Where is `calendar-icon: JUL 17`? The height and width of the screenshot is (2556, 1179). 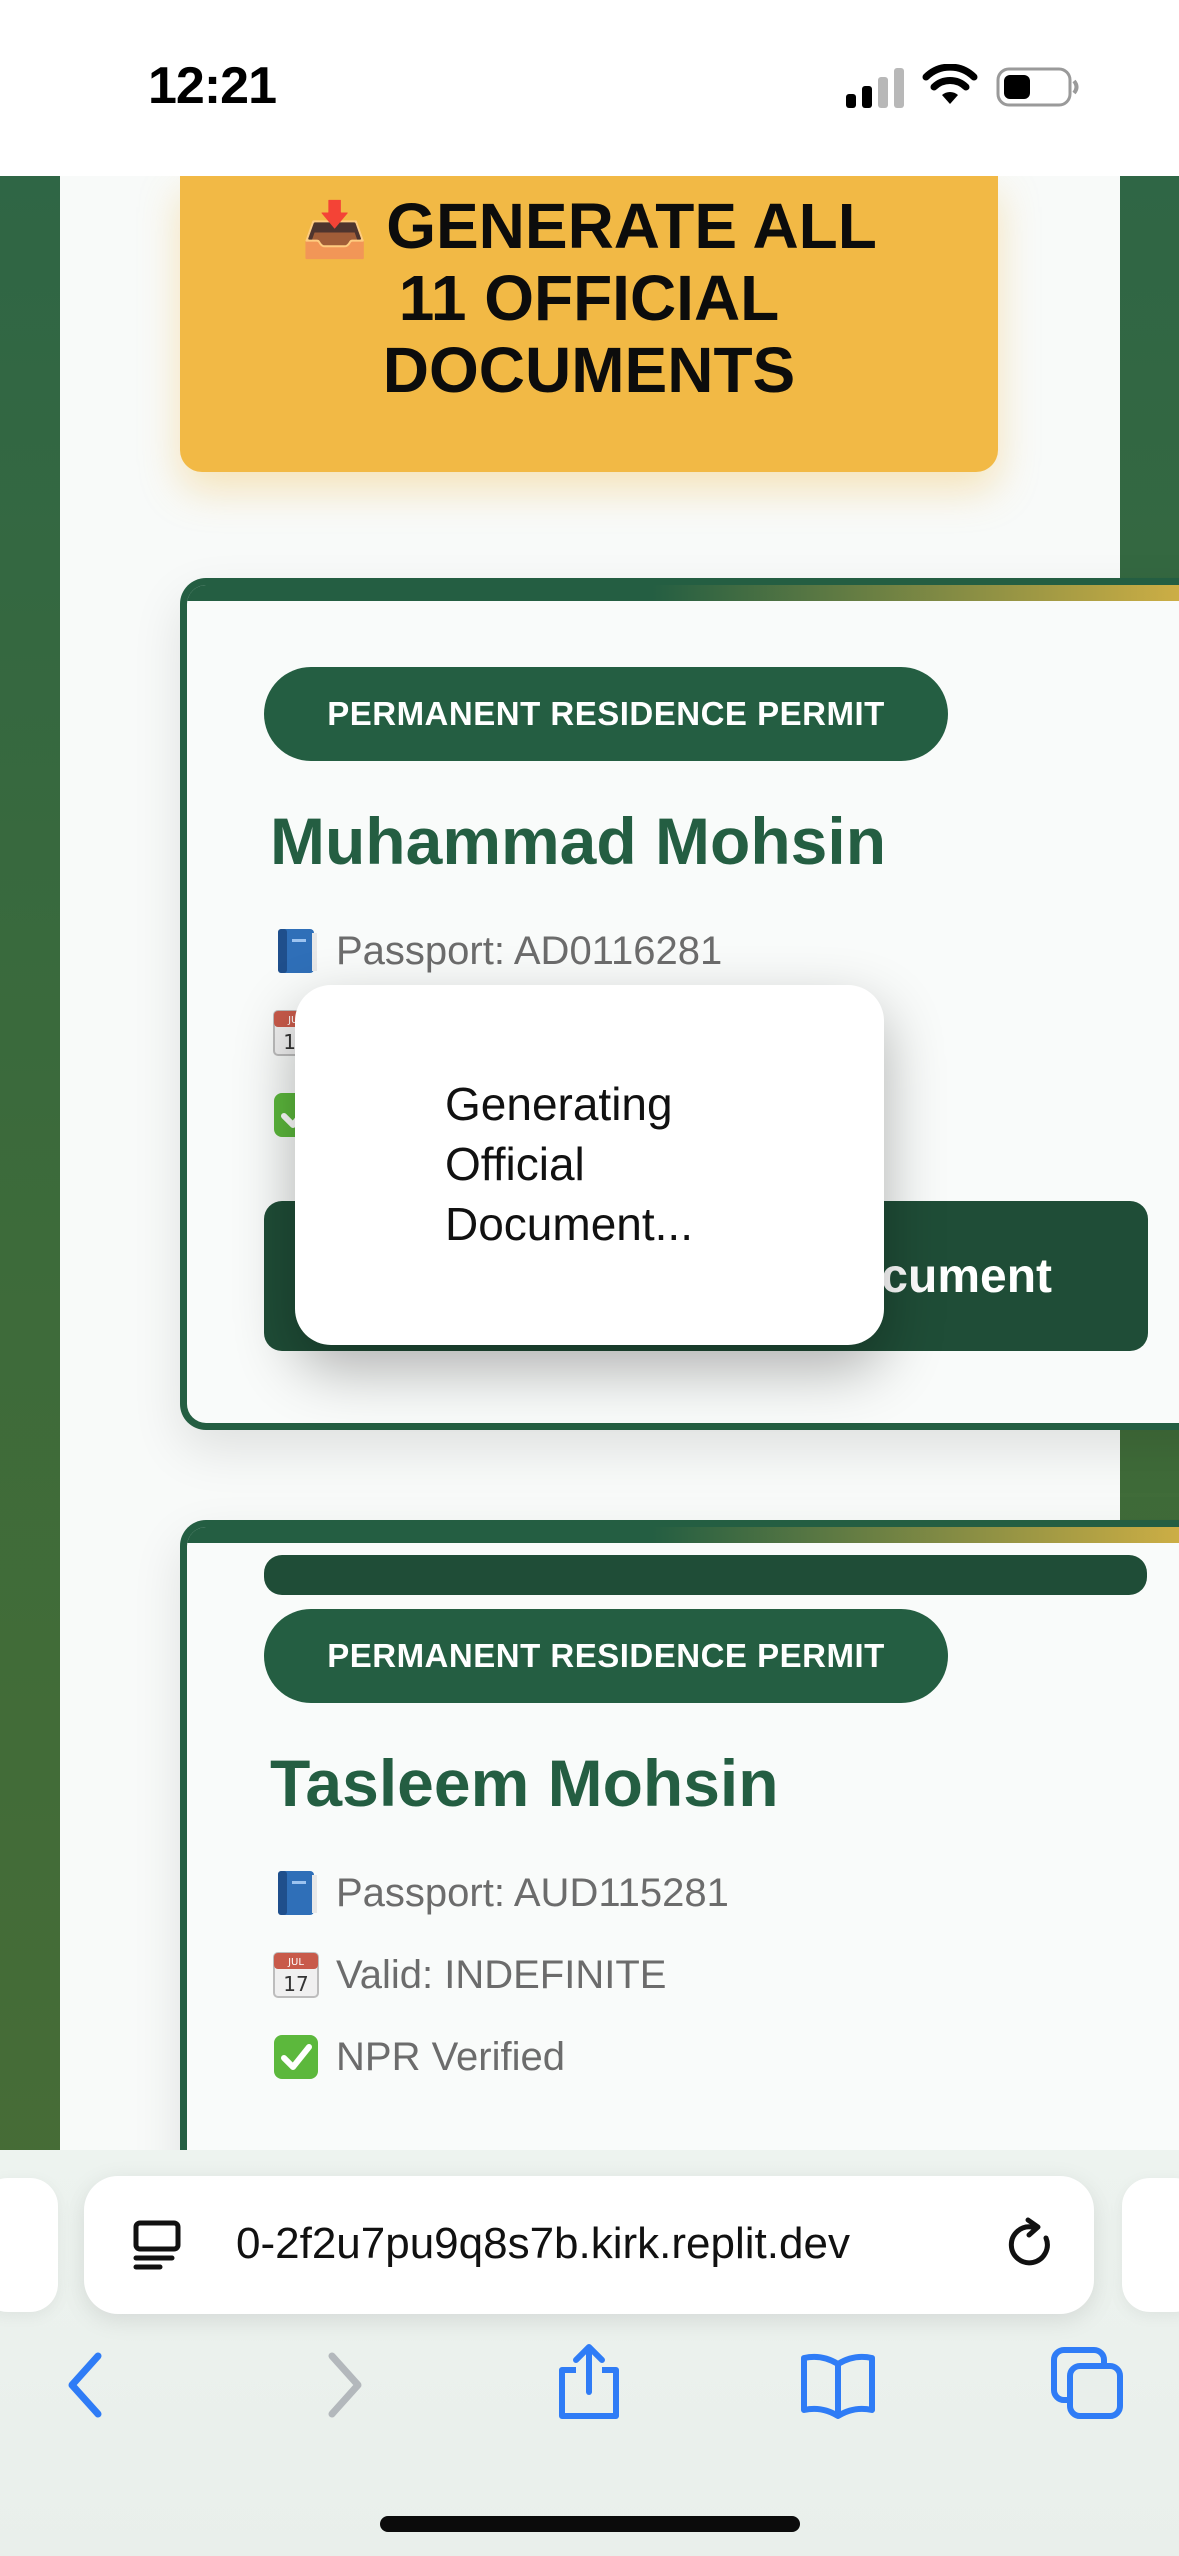
calendar-icon: JUL 17 is located at coordinates (296, 1975).